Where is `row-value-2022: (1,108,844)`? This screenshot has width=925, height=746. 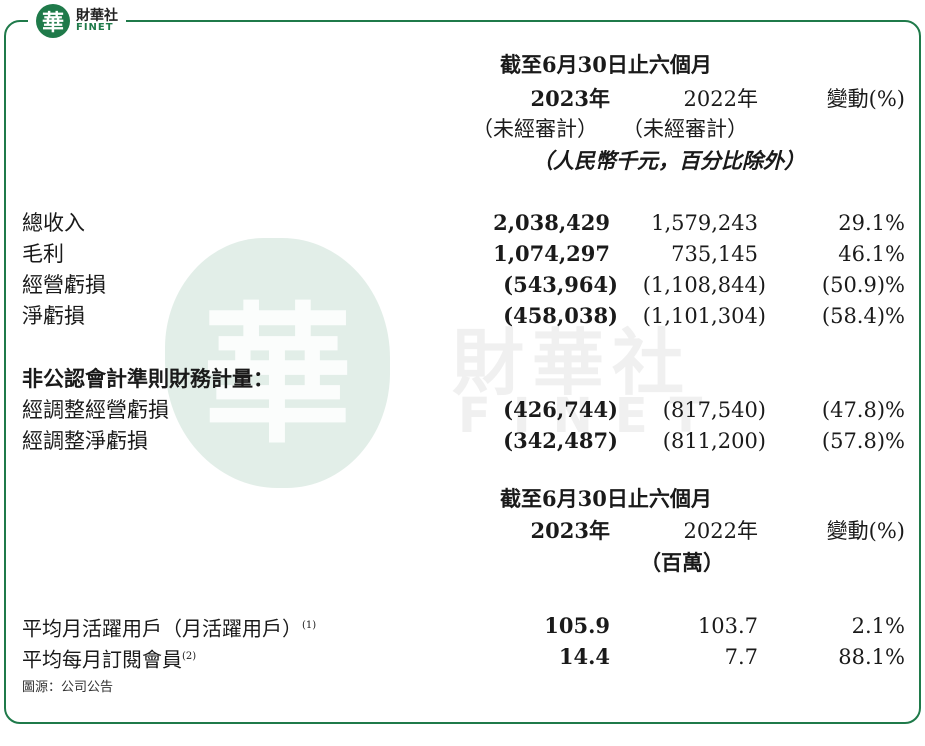
row-value-2022: (1,108,844) is located at coordinates (704, 285).